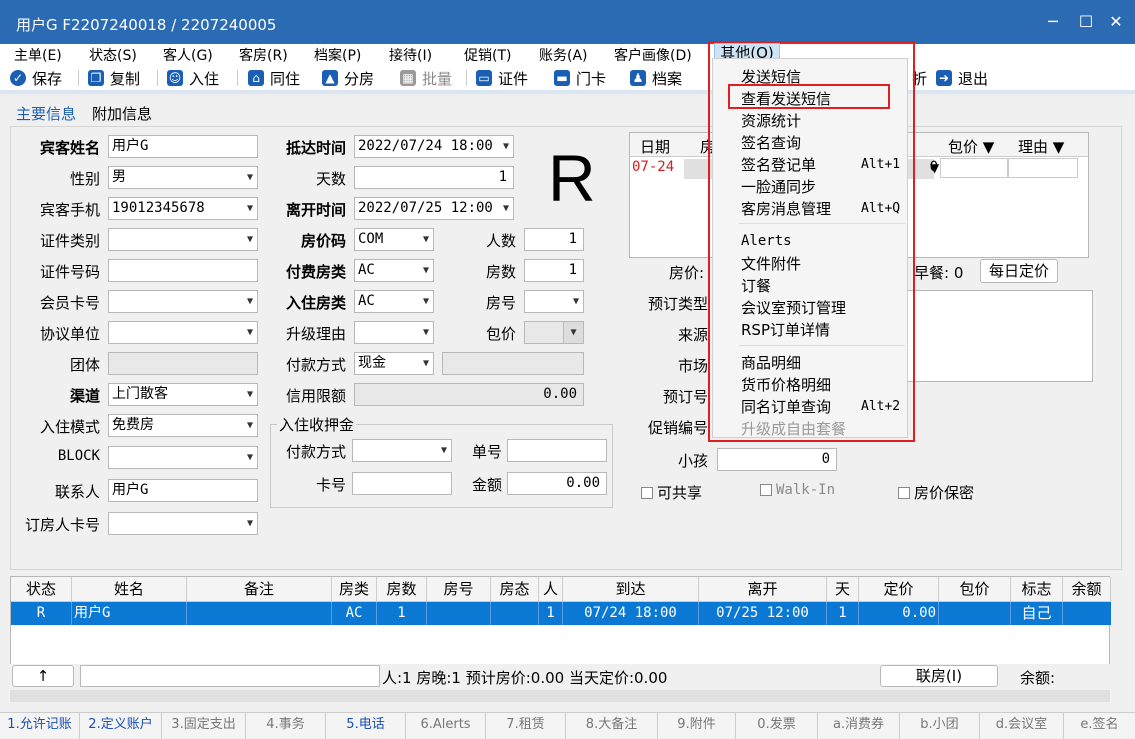 The width and height of the screenshot is (1135, 739). What do you see at coordinates (183, 457) in the screenshot?
I see `block-select: ▼` at bounding box center [183, 457].